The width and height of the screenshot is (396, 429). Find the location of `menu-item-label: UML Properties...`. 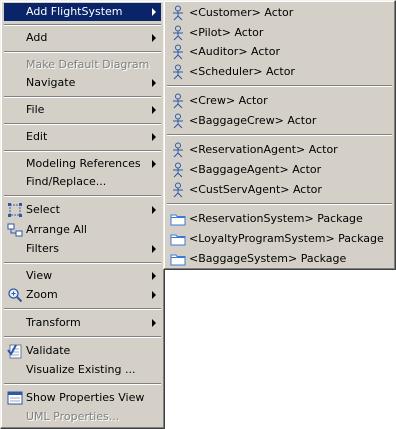

menu-item-label: UML Properties... is located at coordinates (73, 416).